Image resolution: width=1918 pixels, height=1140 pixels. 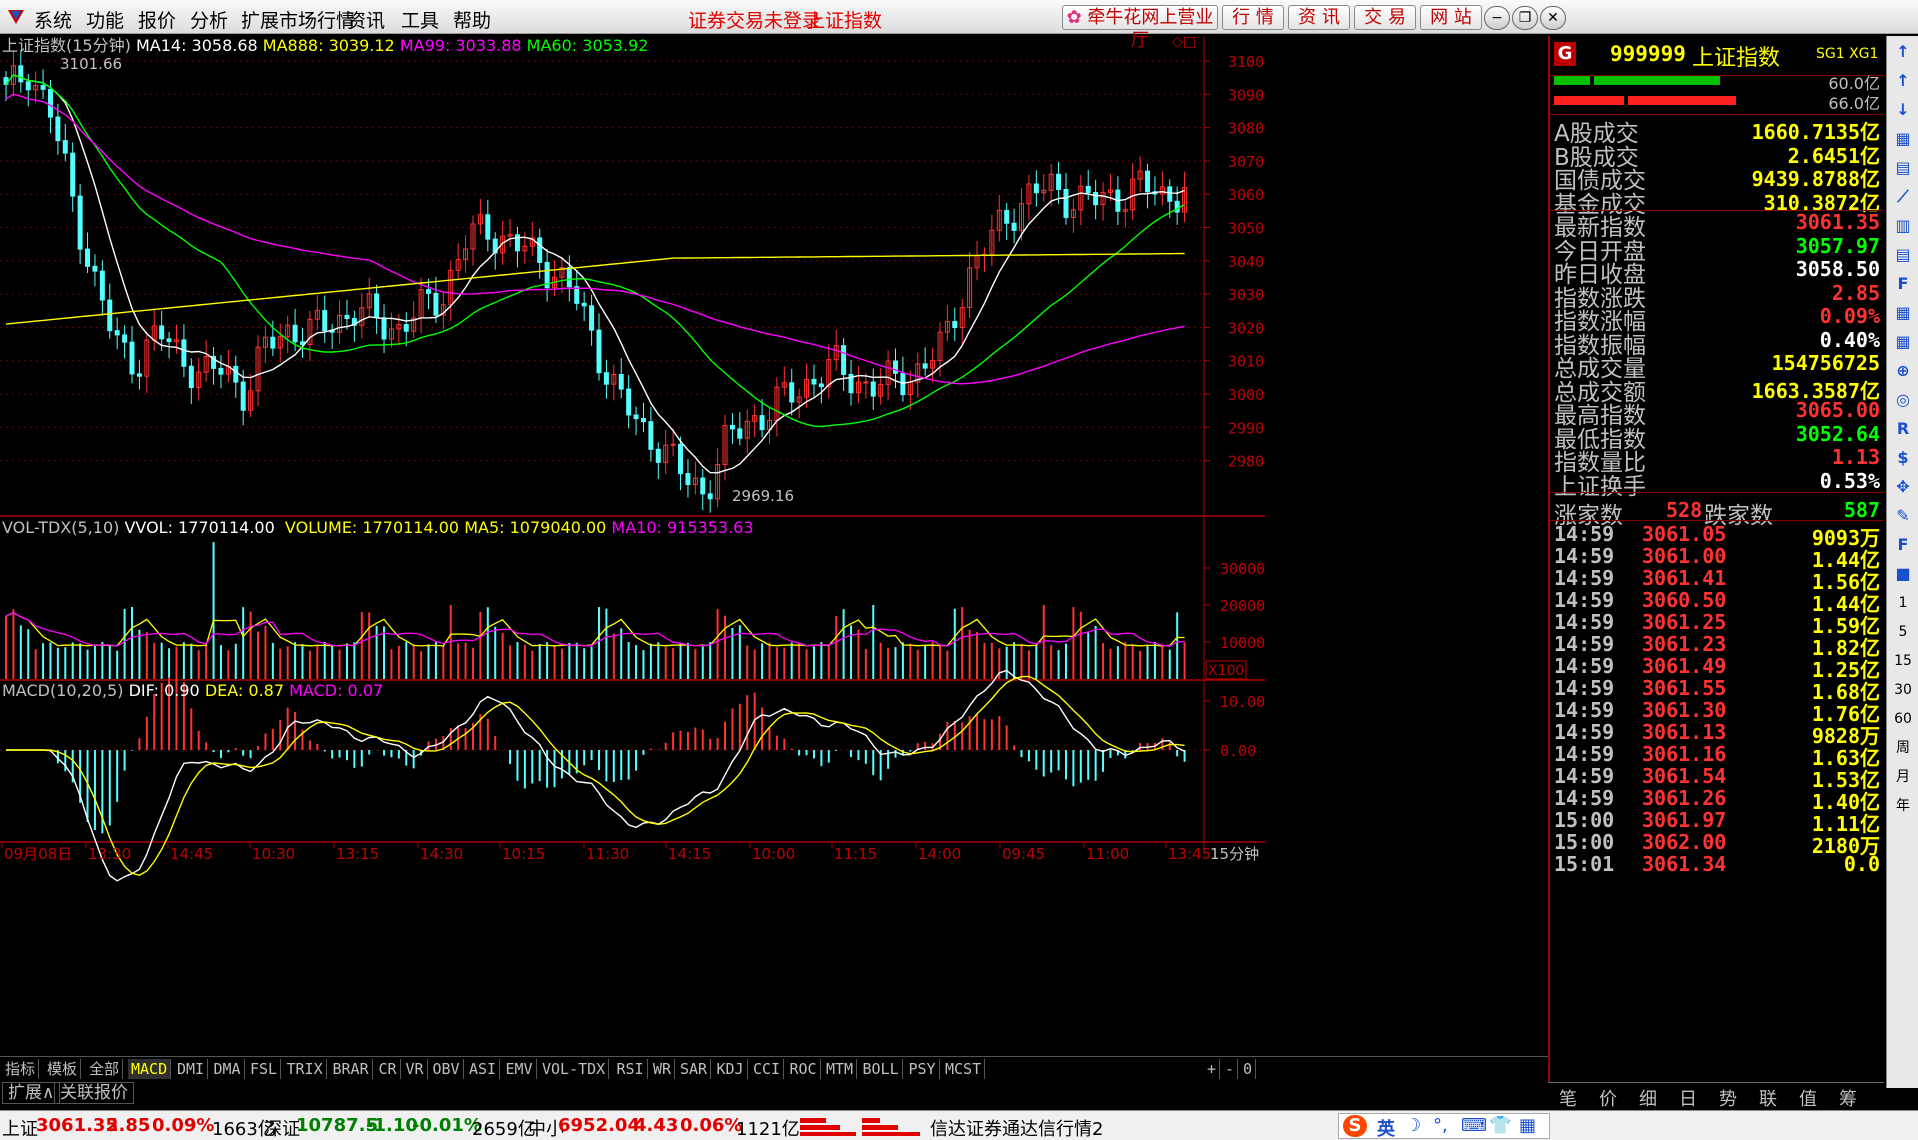 What do you see at coordinates (840, 1069) in the screenshot?
I see `indicator-tab: MTM` at bounding box center [840, 1069].